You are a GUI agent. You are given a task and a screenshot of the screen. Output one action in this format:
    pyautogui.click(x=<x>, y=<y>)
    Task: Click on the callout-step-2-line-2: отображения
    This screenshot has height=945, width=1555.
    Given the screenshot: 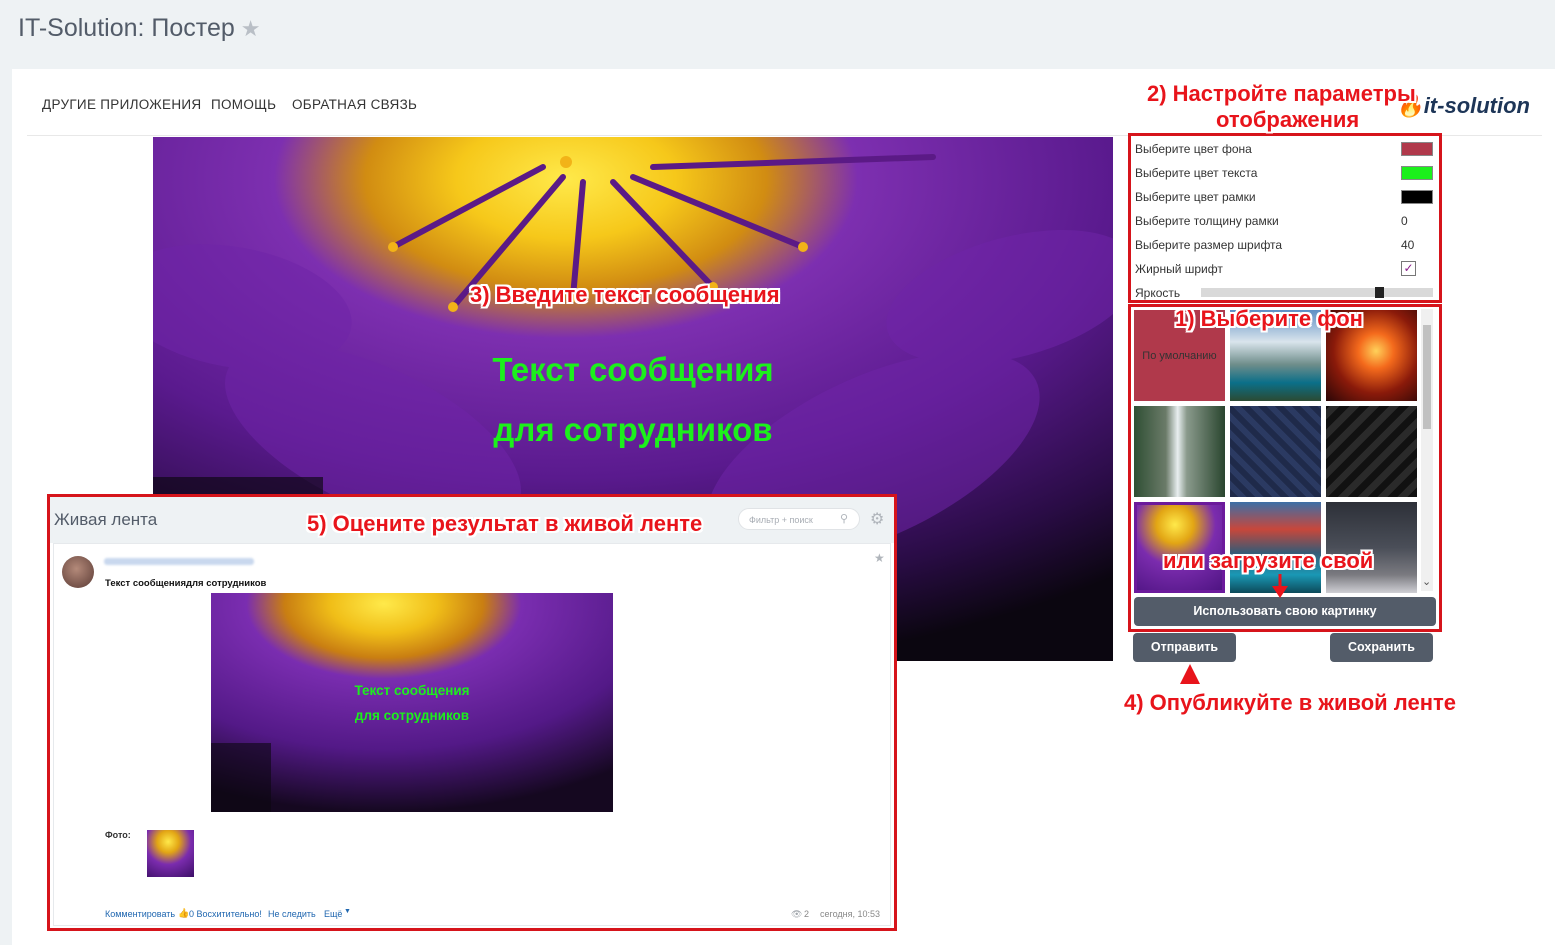 What is the action you would take?
    pyautogui.click(x=1288, y=119)
    